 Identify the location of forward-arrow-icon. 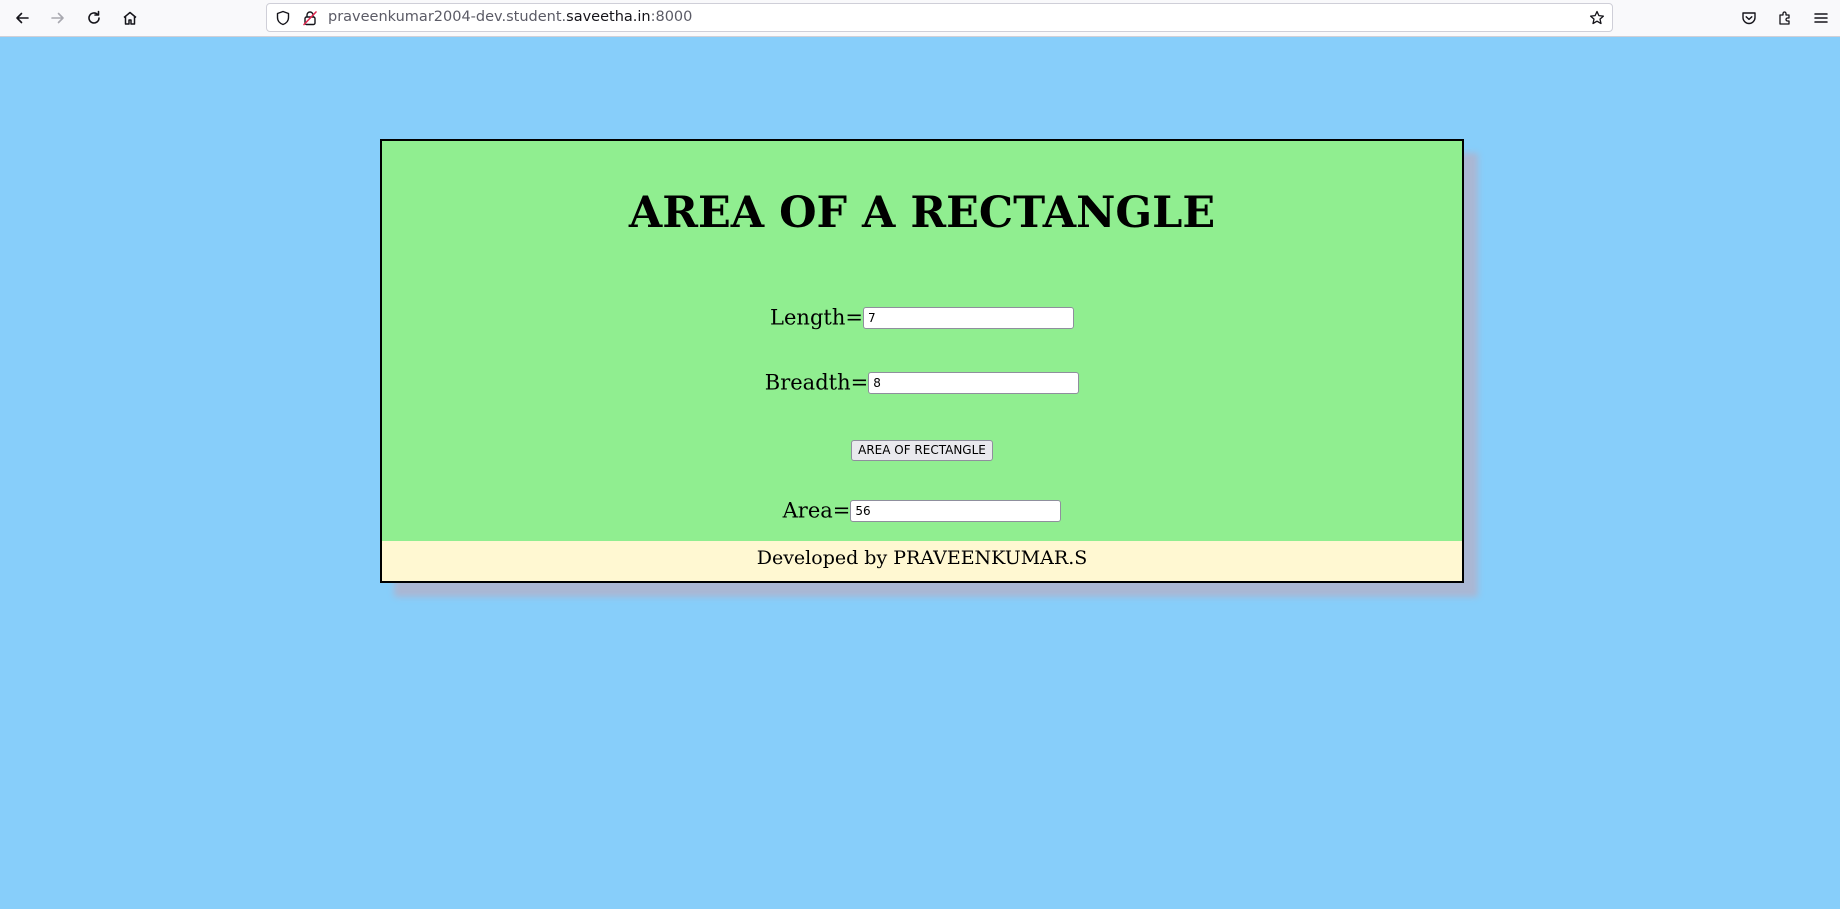
(57, 18).